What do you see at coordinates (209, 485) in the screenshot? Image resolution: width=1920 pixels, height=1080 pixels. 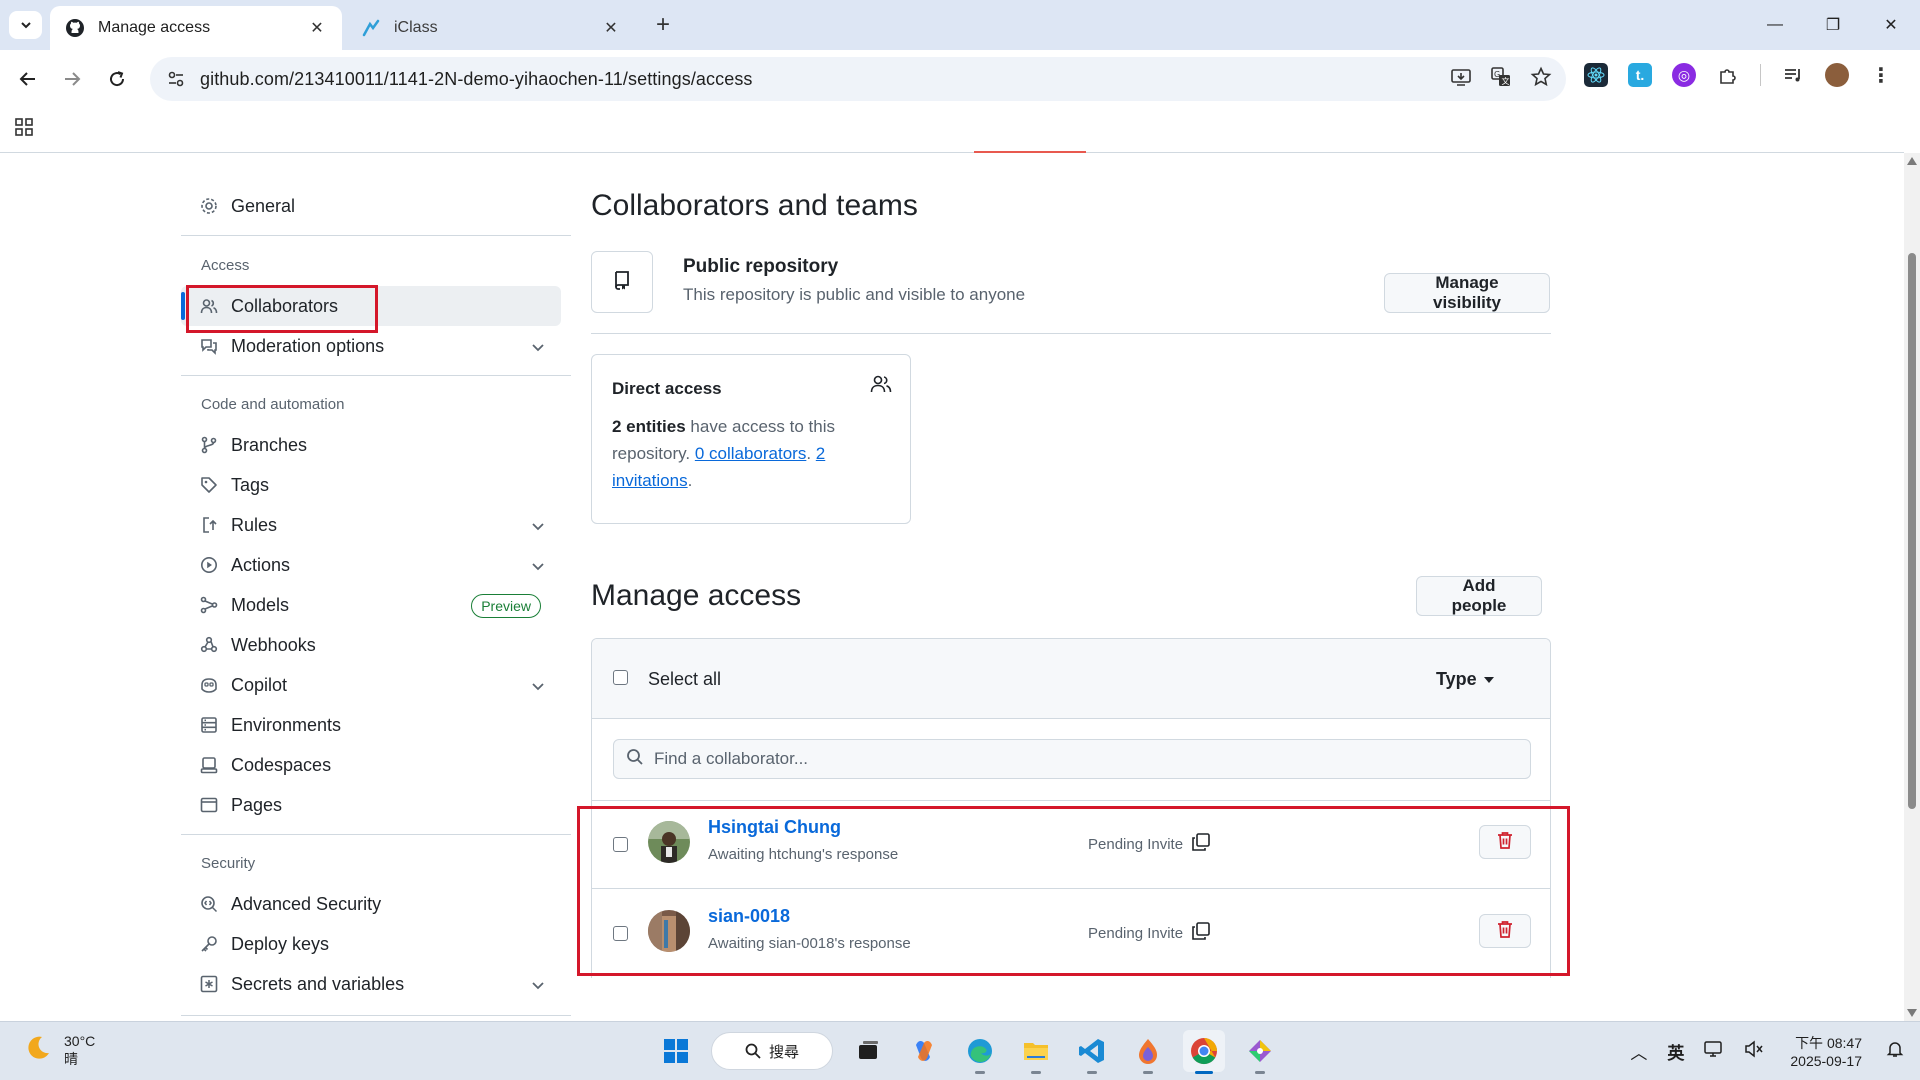 I see `tag-icon` at bounding box center [209, 485].